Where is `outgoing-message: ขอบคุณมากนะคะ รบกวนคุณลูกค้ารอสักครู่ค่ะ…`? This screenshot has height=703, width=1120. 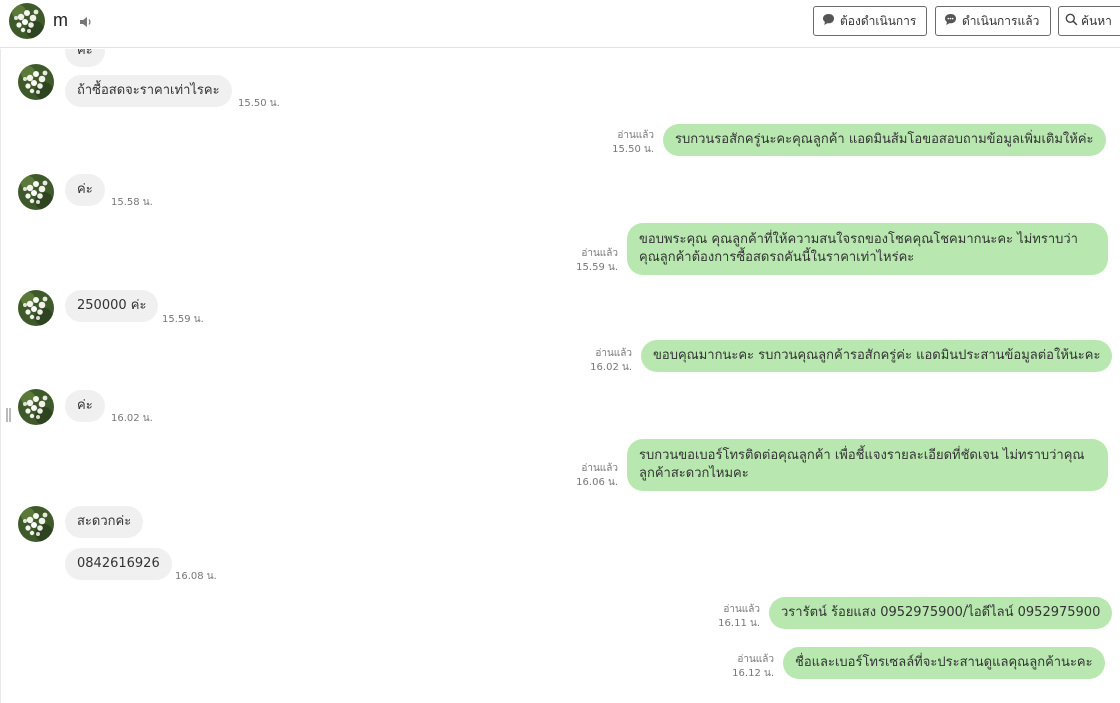
outgoing-message: ขอบคุณมากนะคะ รบกวนคุณลูกค้ารอสักครู่ค่ะ… is located at coordinates (877, 356).